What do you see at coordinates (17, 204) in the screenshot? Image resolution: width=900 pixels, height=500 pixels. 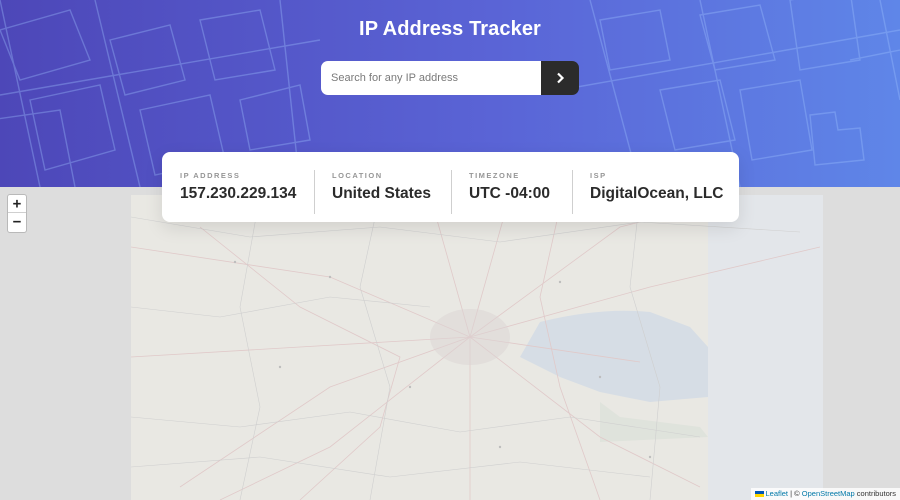 I see `zoom-in-button: +` at bounding box center [17, 204].